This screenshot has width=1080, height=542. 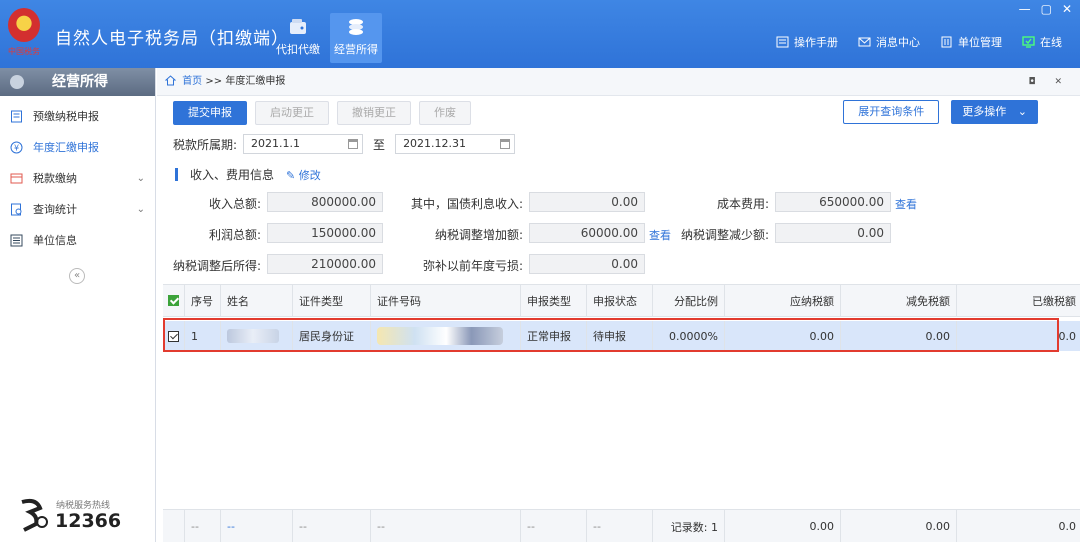 What do you see at coordinates (946, 42) in the screenshot?
I see `building-icon` at bounding box center [946, 42].